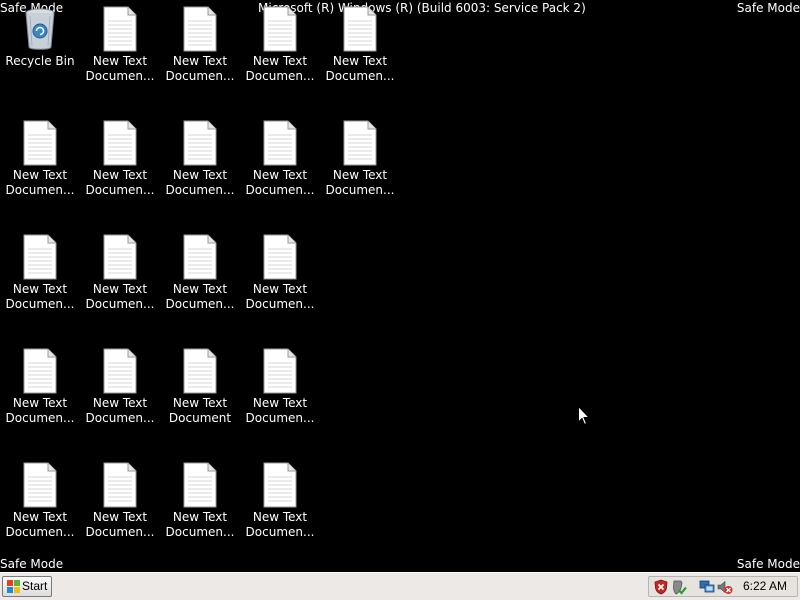 Image resolution: width=800 pixels, height=600 pixels. I want to click on desktop-icon-text-document: New Text Document, so click(200, 392).